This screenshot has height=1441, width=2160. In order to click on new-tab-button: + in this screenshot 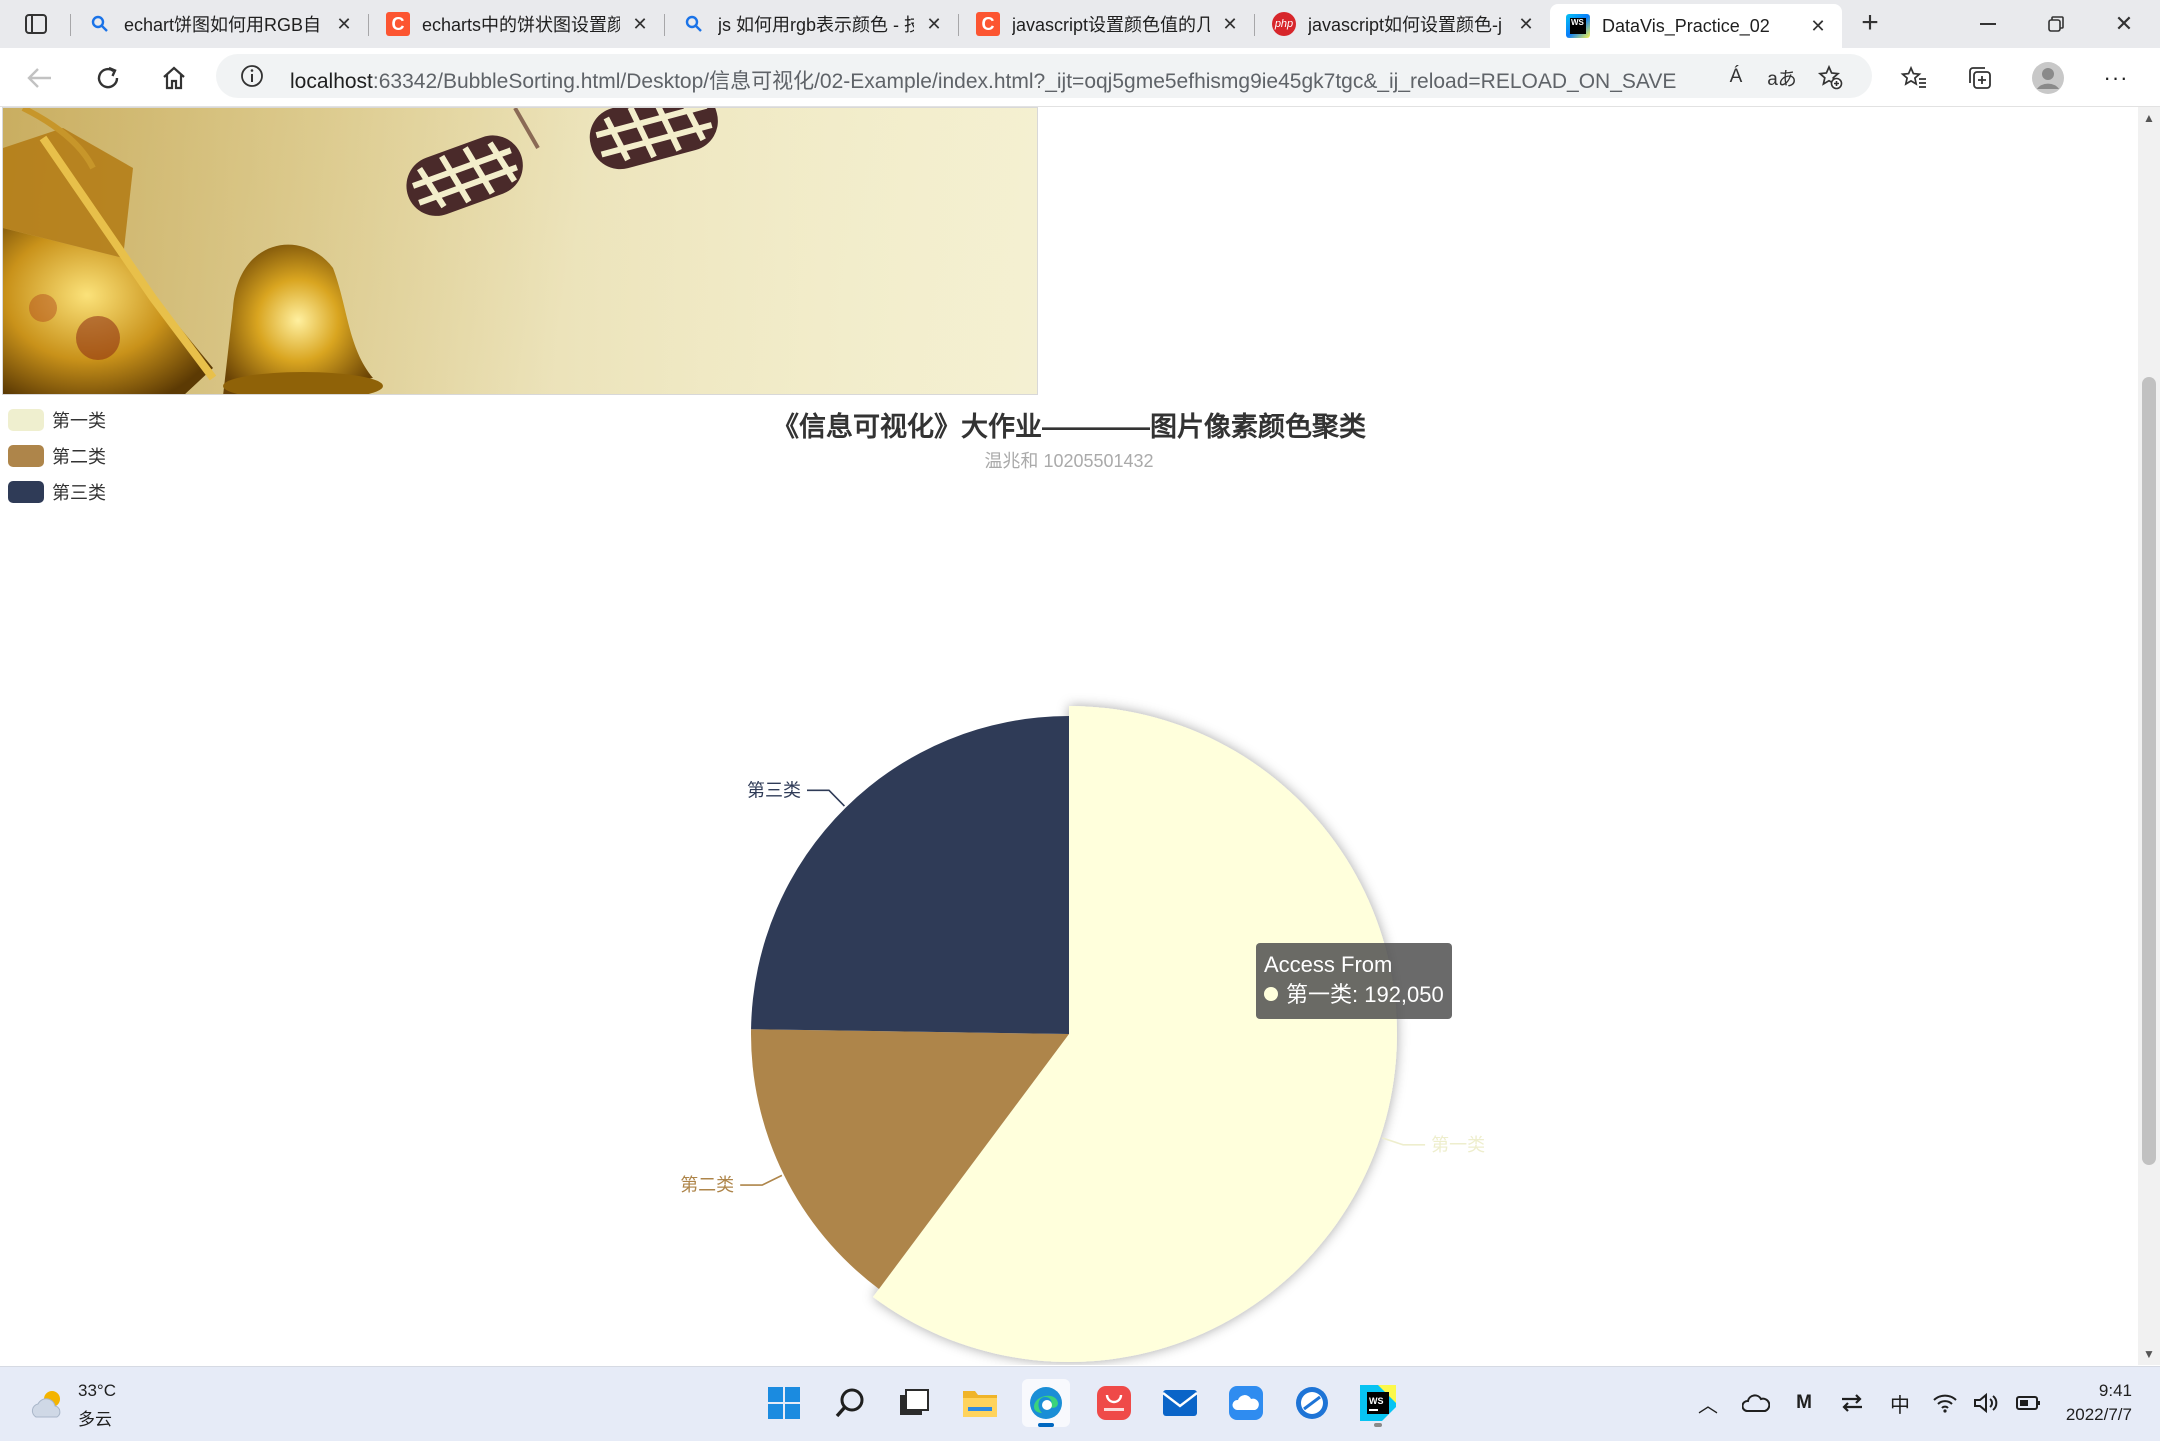, I will do `click(1870, 24)`.